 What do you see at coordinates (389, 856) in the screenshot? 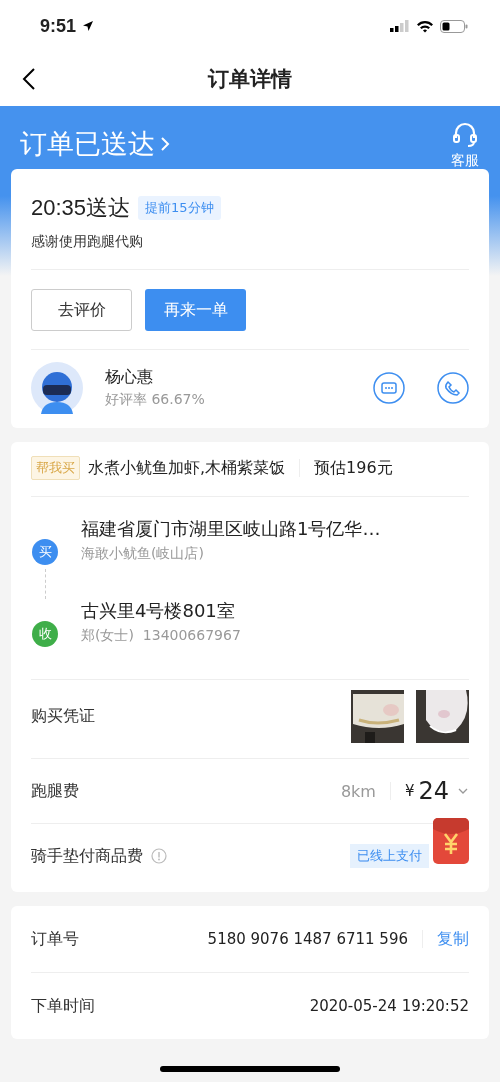
I see `paid-online-badge: 已线上支付` at bounding box center [389, 856].